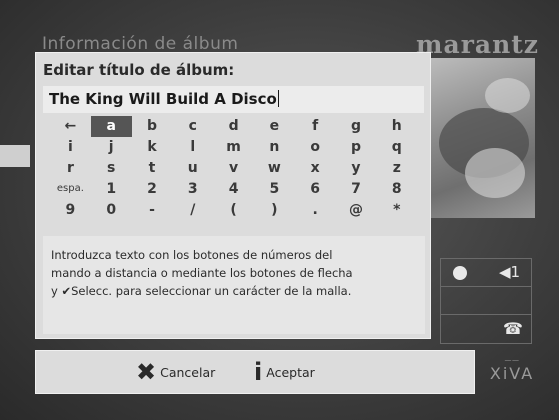 This screenshot has height=420, width=559. Describe the element at coordinates (480, 138) in the screenshot. I see `album-art` at that location.